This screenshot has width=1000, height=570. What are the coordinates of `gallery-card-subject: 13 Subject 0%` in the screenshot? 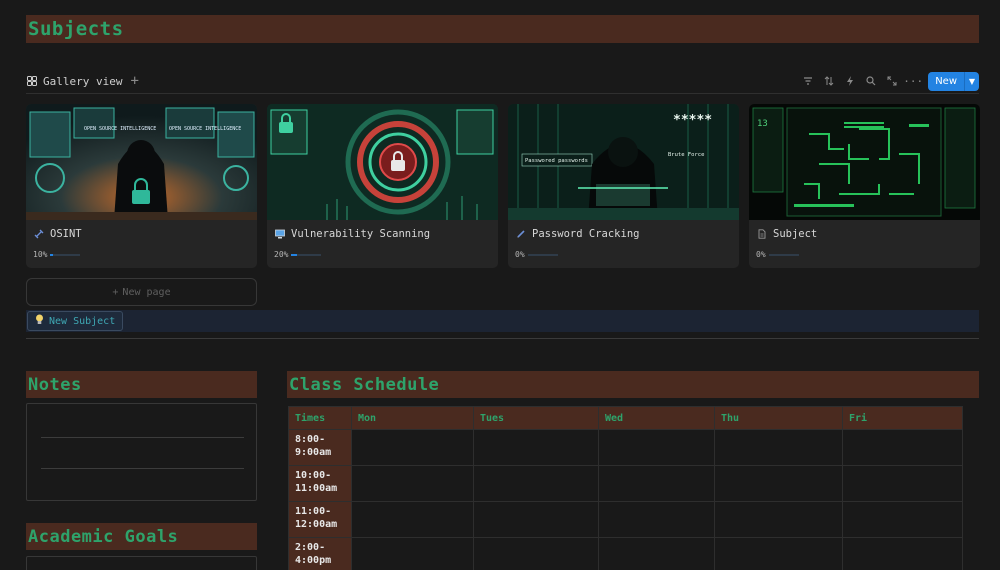 It's located at (864, 186).